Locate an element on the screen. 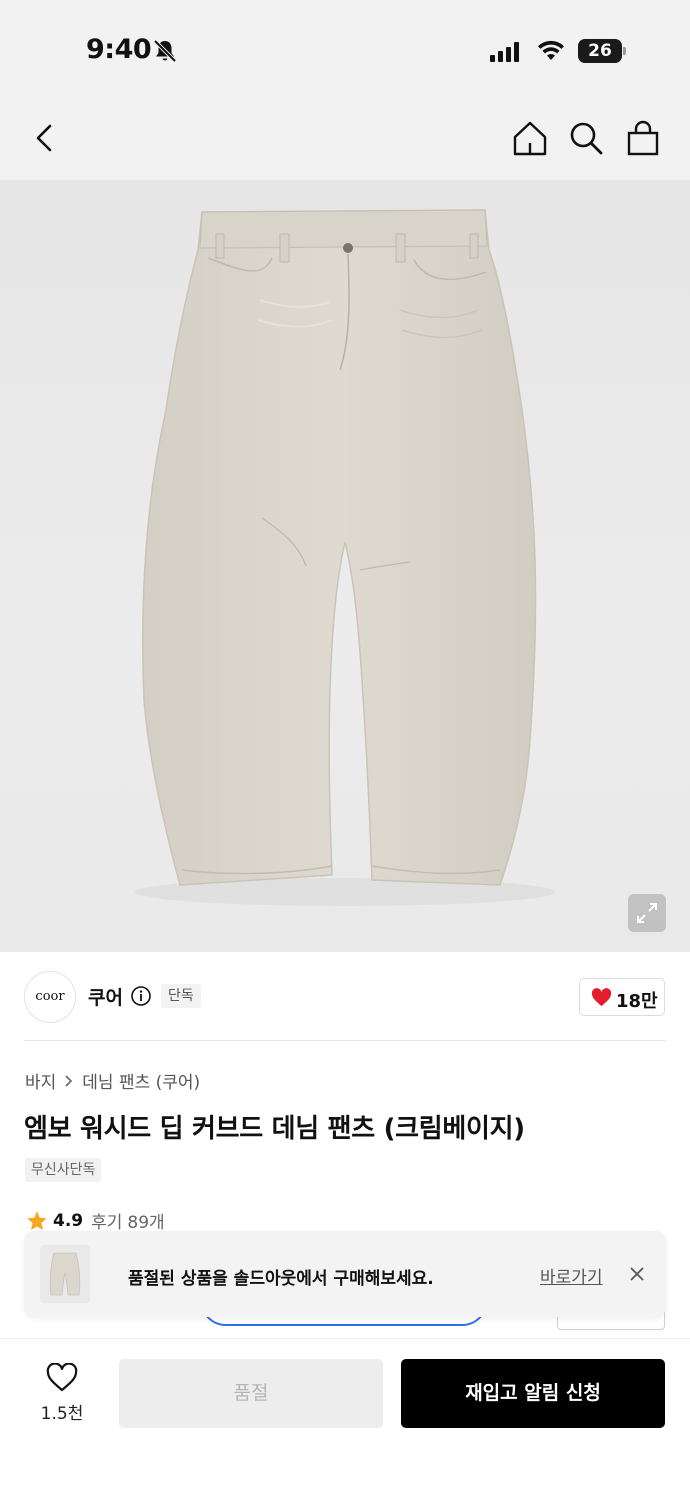 This screenshot has height=1500, width=690. rating-row: 4.9 후기 89개 is located at coordinates (95, 1220).